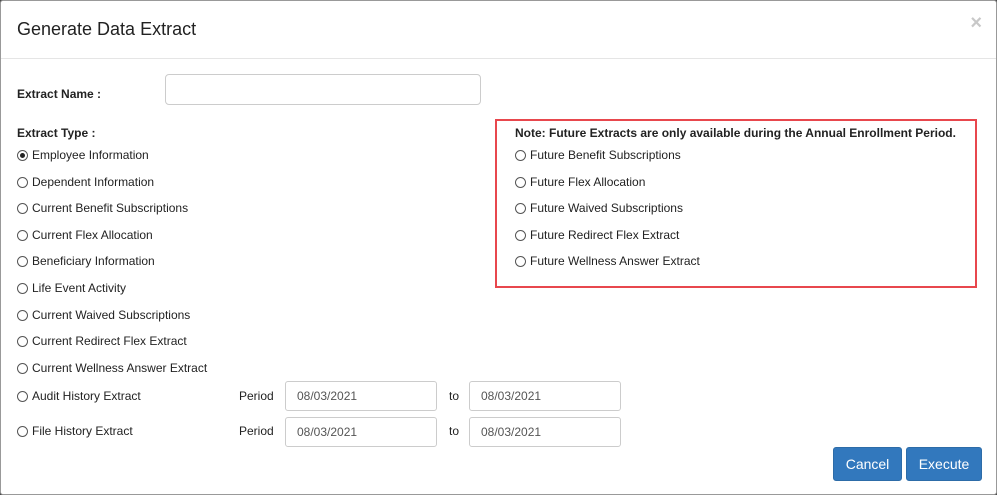 The width and height of the screenshot is (997, 495). I want to click on radio-audit-history-extract: Audit History Extract, so click(79, 396).